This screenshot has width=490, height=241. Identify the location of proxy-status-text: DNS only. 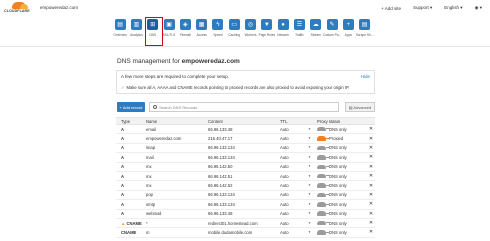
(338, 214).